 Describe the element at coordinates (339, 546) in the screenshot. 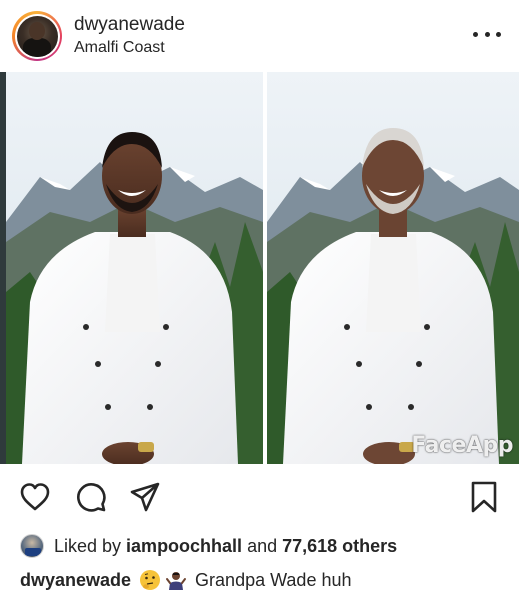

I see `likes-count: 77,618 others` at that location.